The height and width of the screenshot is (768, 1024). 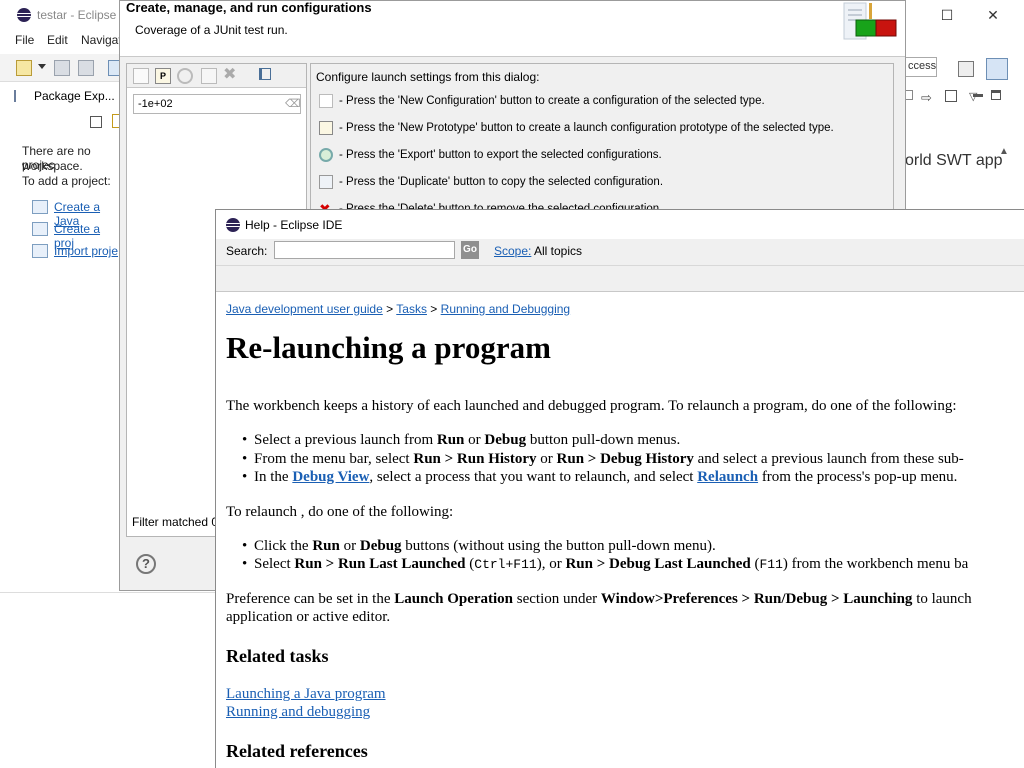 I want to click on quick-access-field: ccess, so click(x=921, y=67).